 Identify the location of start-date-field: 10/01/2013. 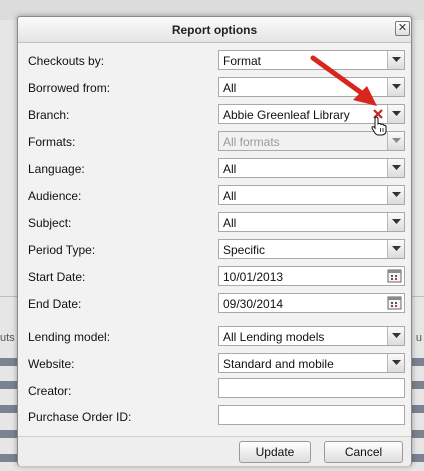
(311, 276).